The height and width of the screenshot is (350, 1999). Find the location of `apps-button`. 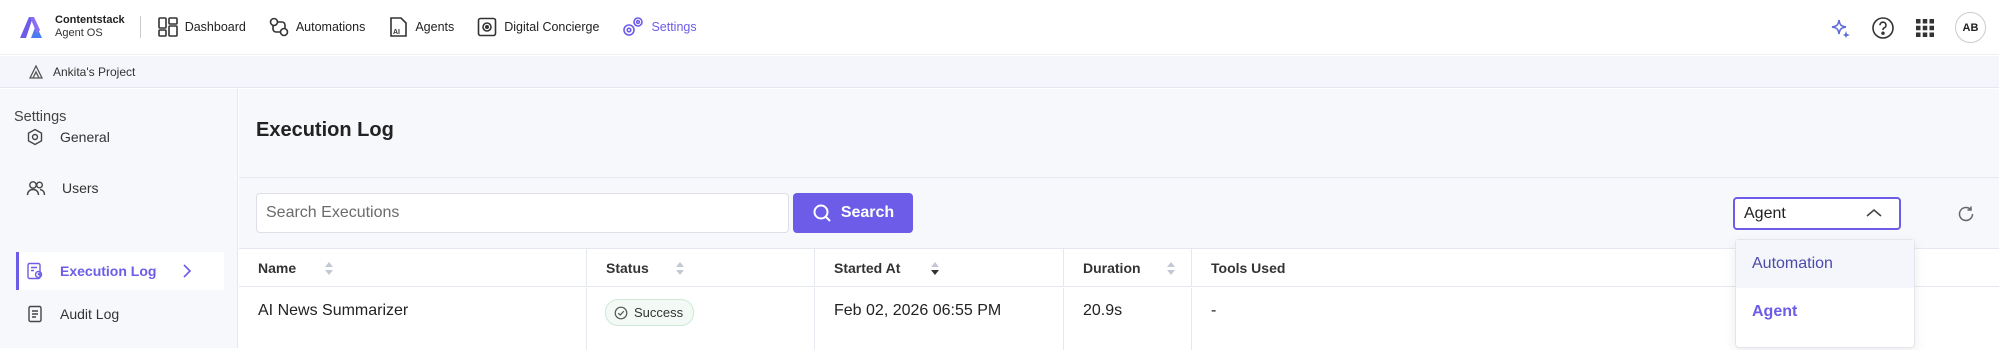

apps-button is located at coordinates (1925, 28).